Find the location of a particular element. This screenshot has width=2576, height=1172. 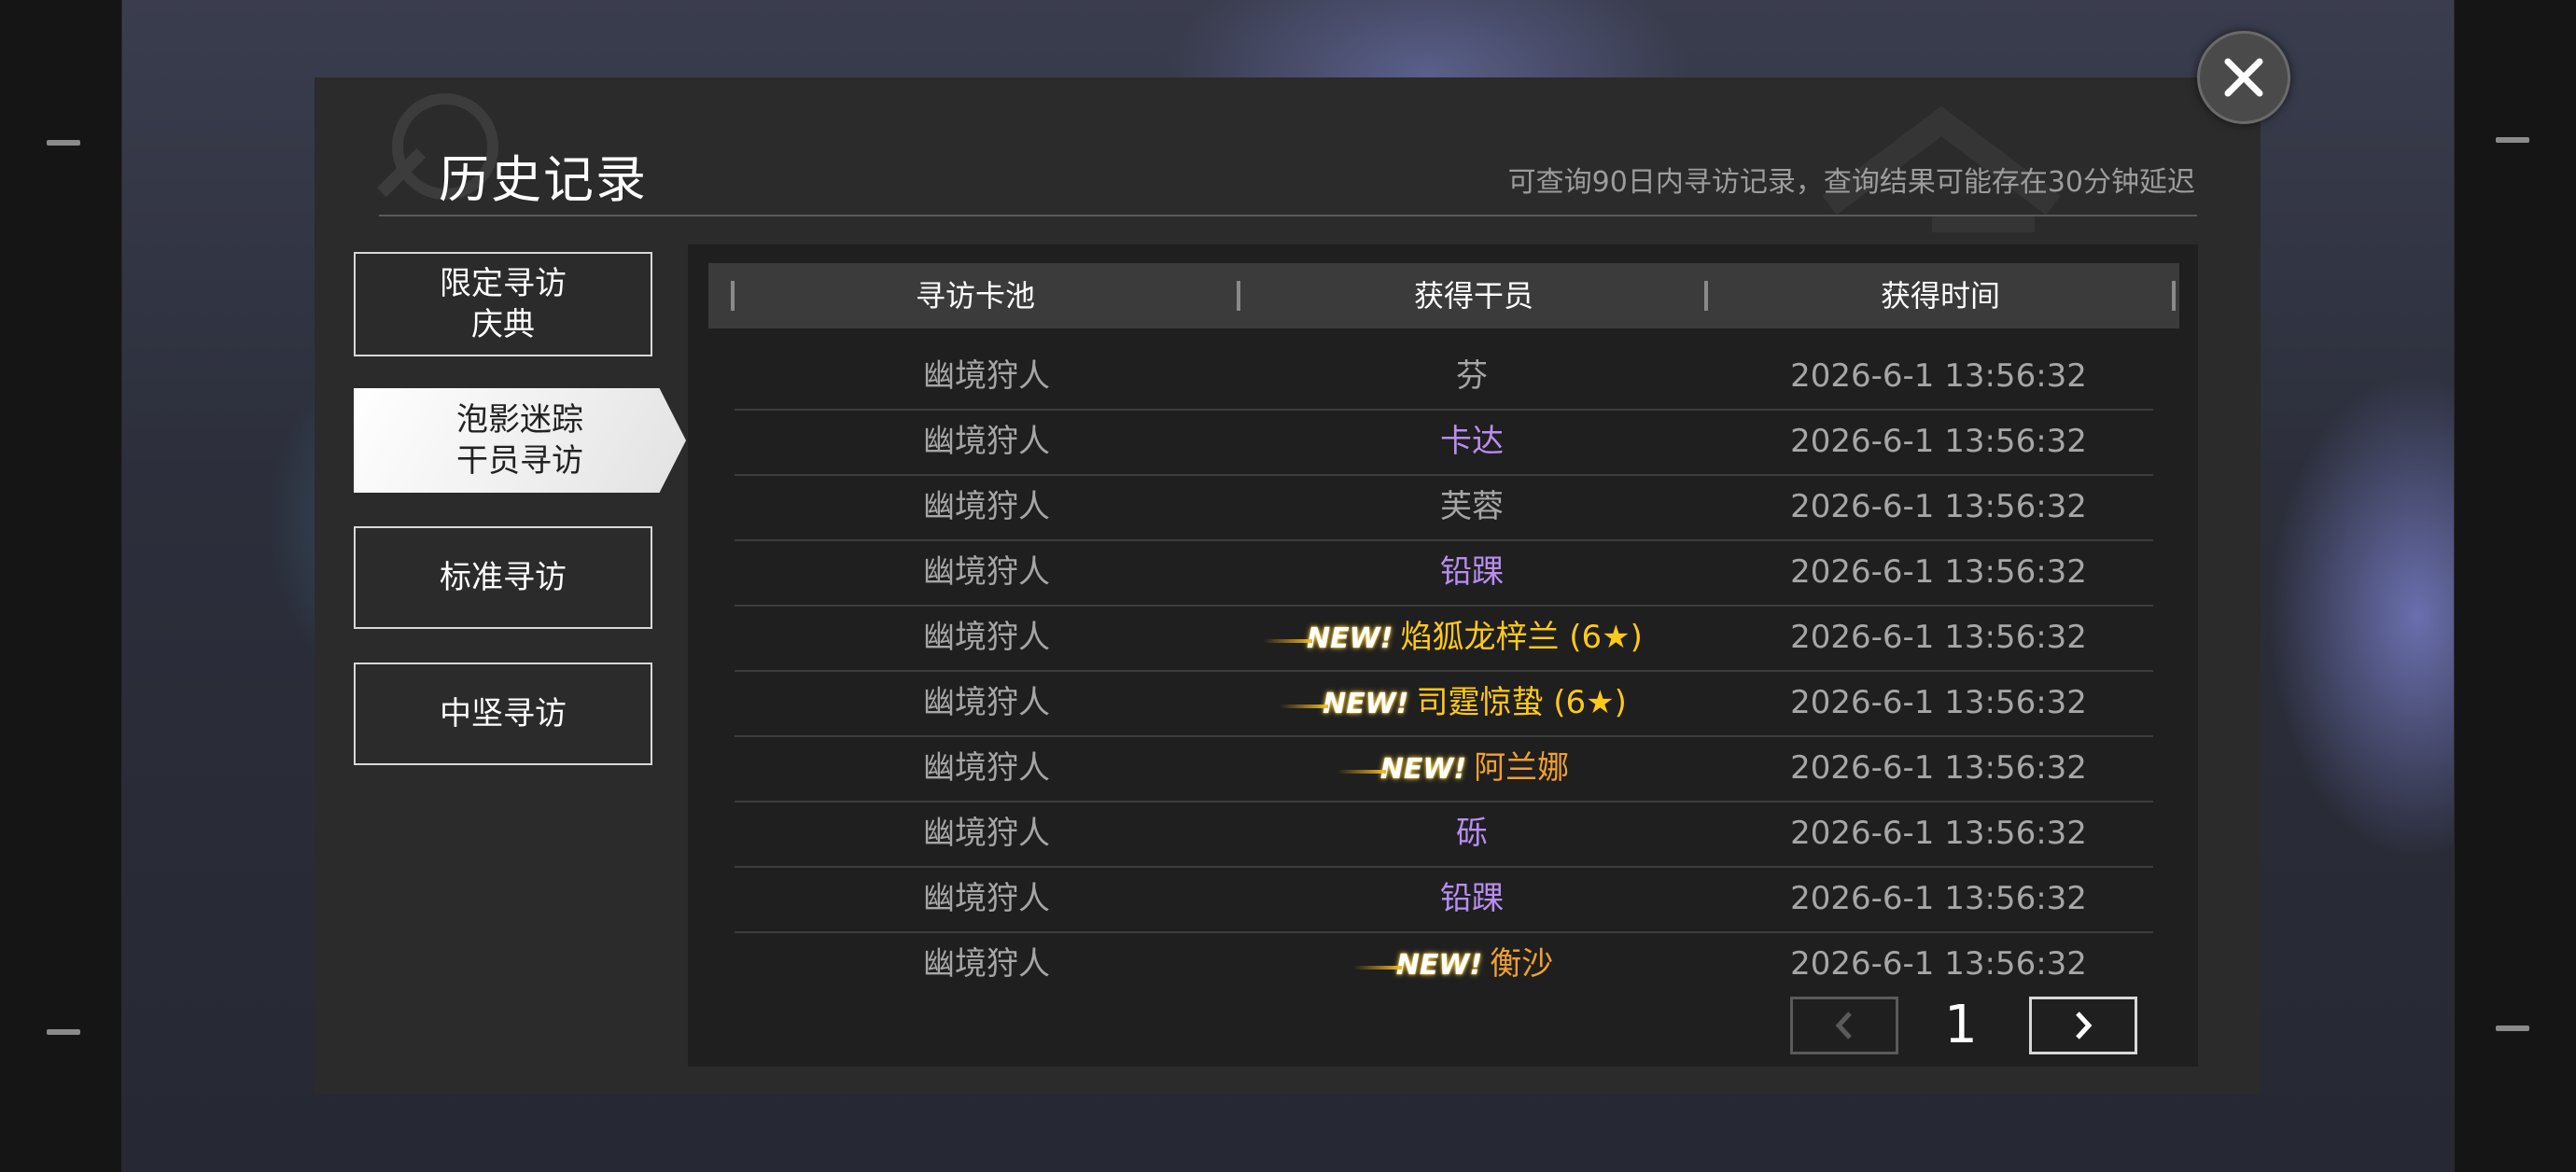

dialog-title: 历史记录 is located at coordinates (543, 179).